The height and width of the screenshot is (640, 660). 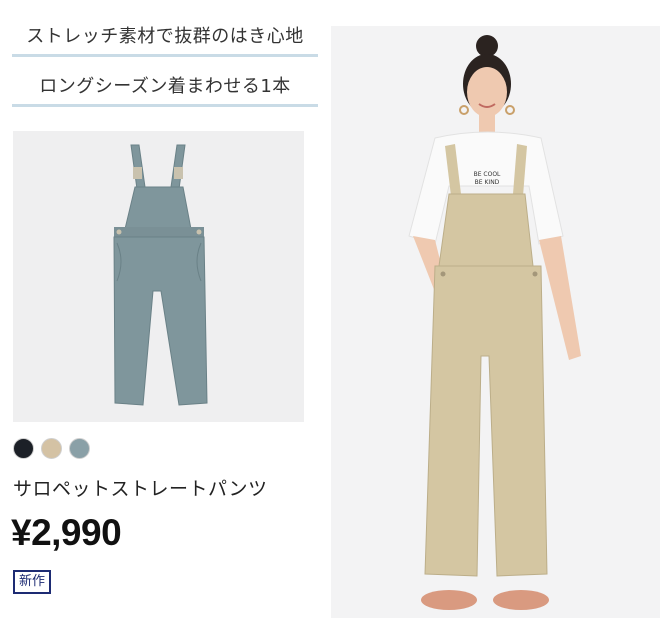 I want to click on color-swatch-beige, so click(x=51, y=448).